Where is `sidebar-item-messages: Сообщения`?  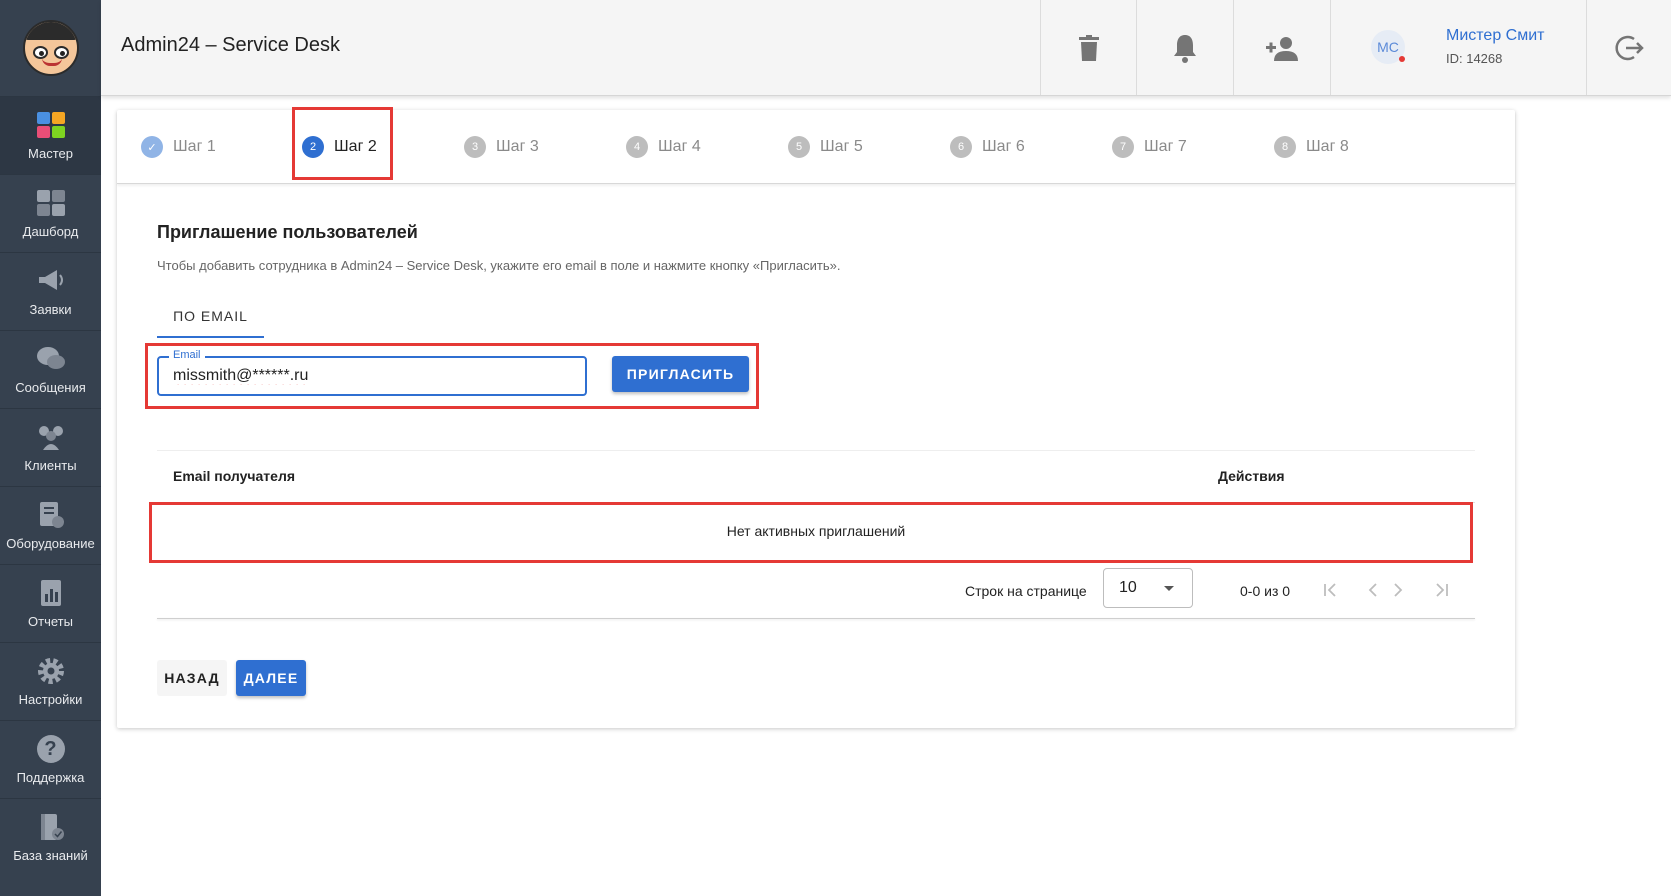
sidebar-item-messages: Сообщения is located at coordinates (50, 369).